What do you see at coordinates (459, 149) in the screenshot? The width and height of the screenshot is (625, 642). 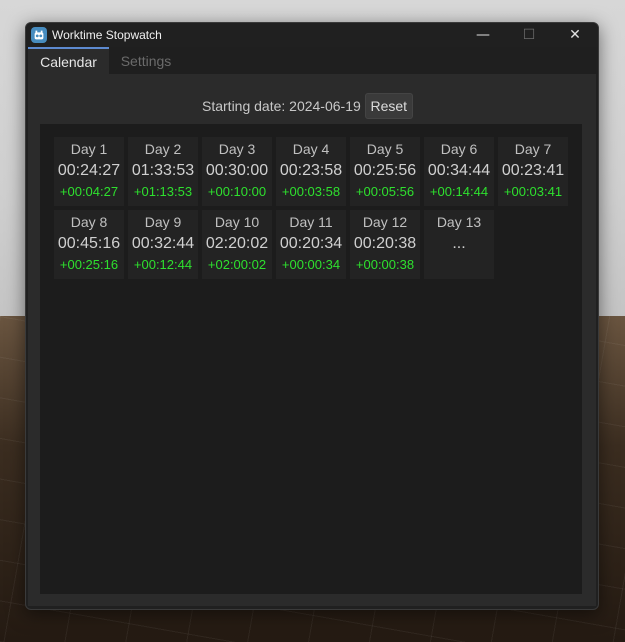 I see `day-label: Day 6` at bounding box center [459, 149].